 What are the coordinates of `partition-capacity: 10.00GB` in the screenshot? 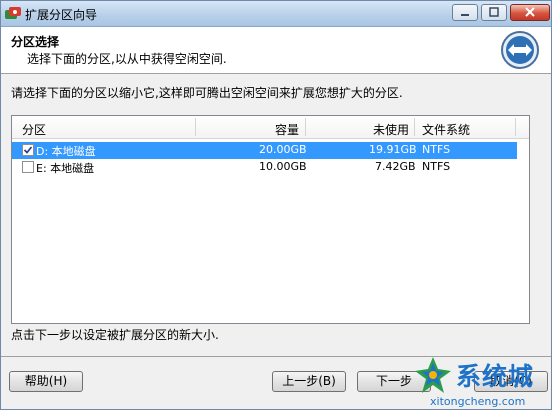 It's located at (283, 166).